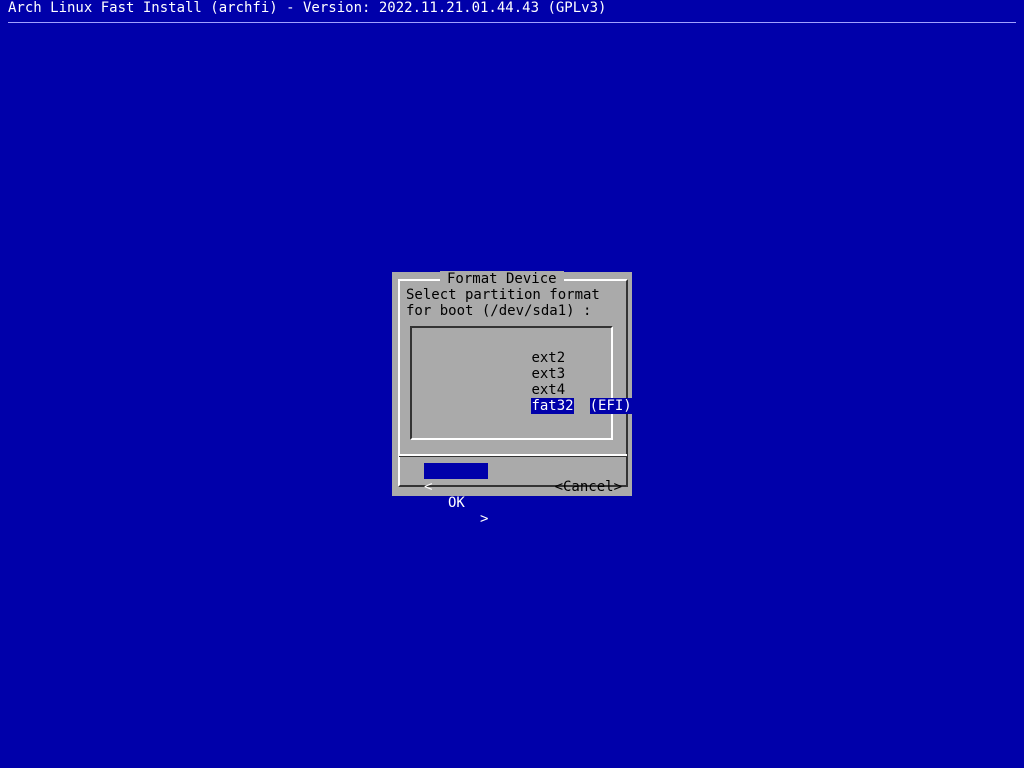  I want to click on button-separator-shadow, so click(513, 456).